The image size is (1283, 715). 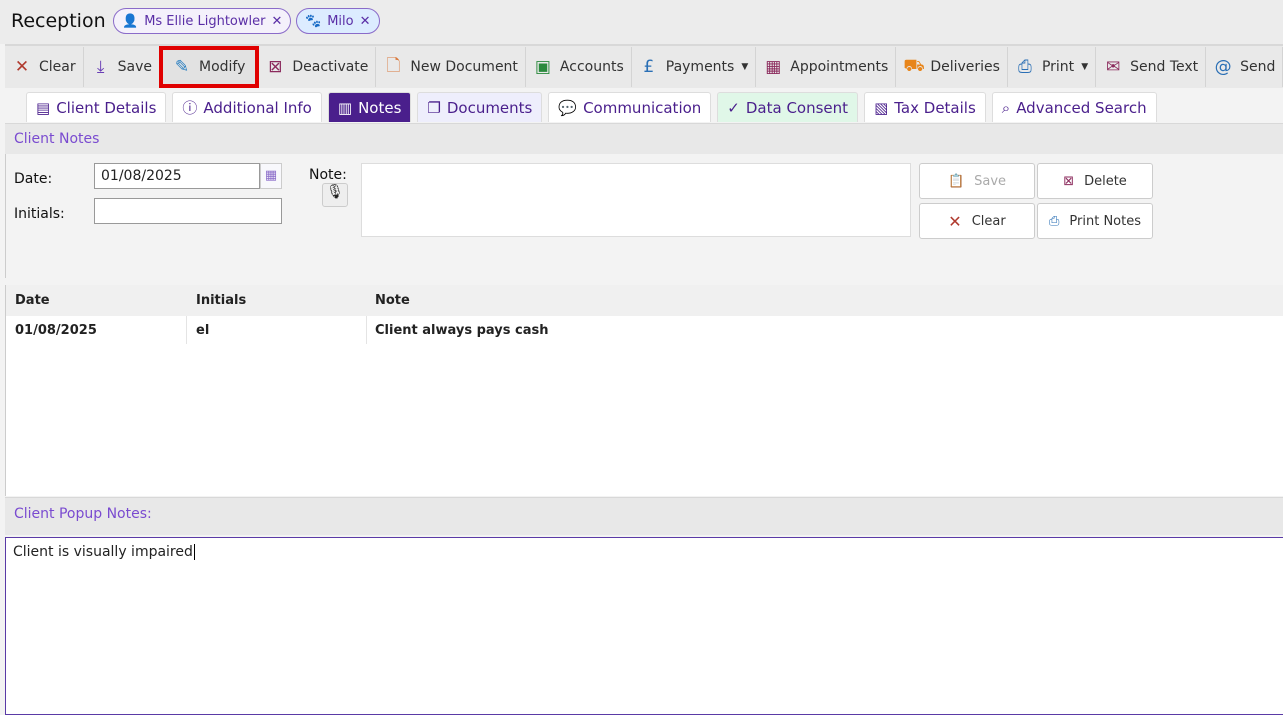 I want to click on initials-input, so click(x=188, y=211).